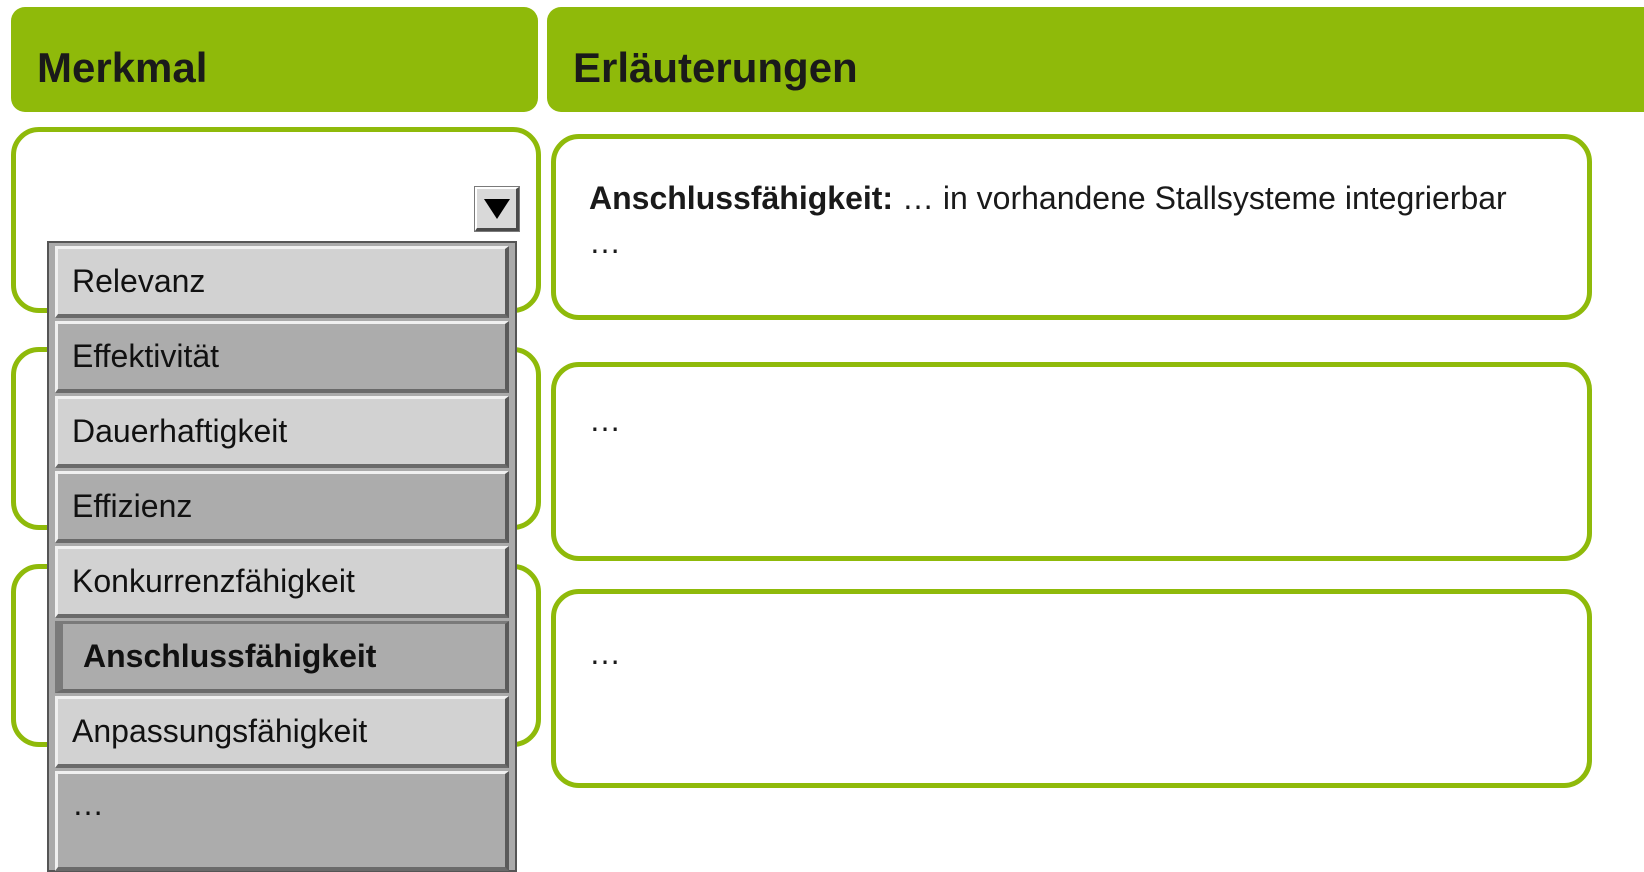 This screenshot has width=1644, height=872. Describe the element at coordinates (1095, 59) in the screenshot. I see `header-erlaeuterungen: Erläuterungen` at that location.